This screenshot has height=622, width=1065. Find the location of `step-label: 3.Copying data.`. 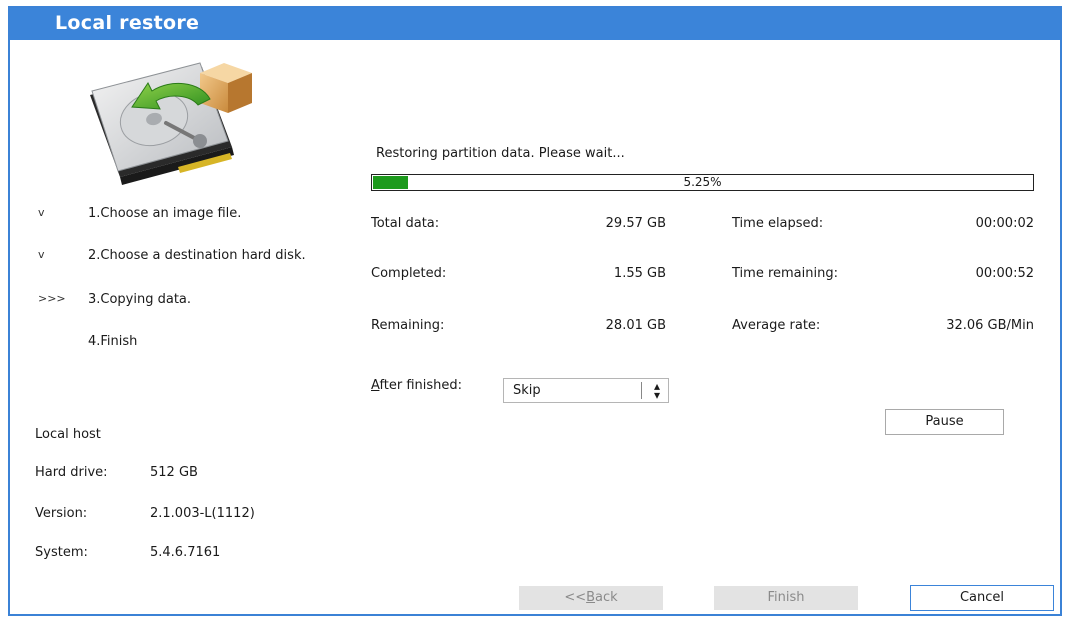

step-label: 3.Copying data. is located at coordinates (140, 299).